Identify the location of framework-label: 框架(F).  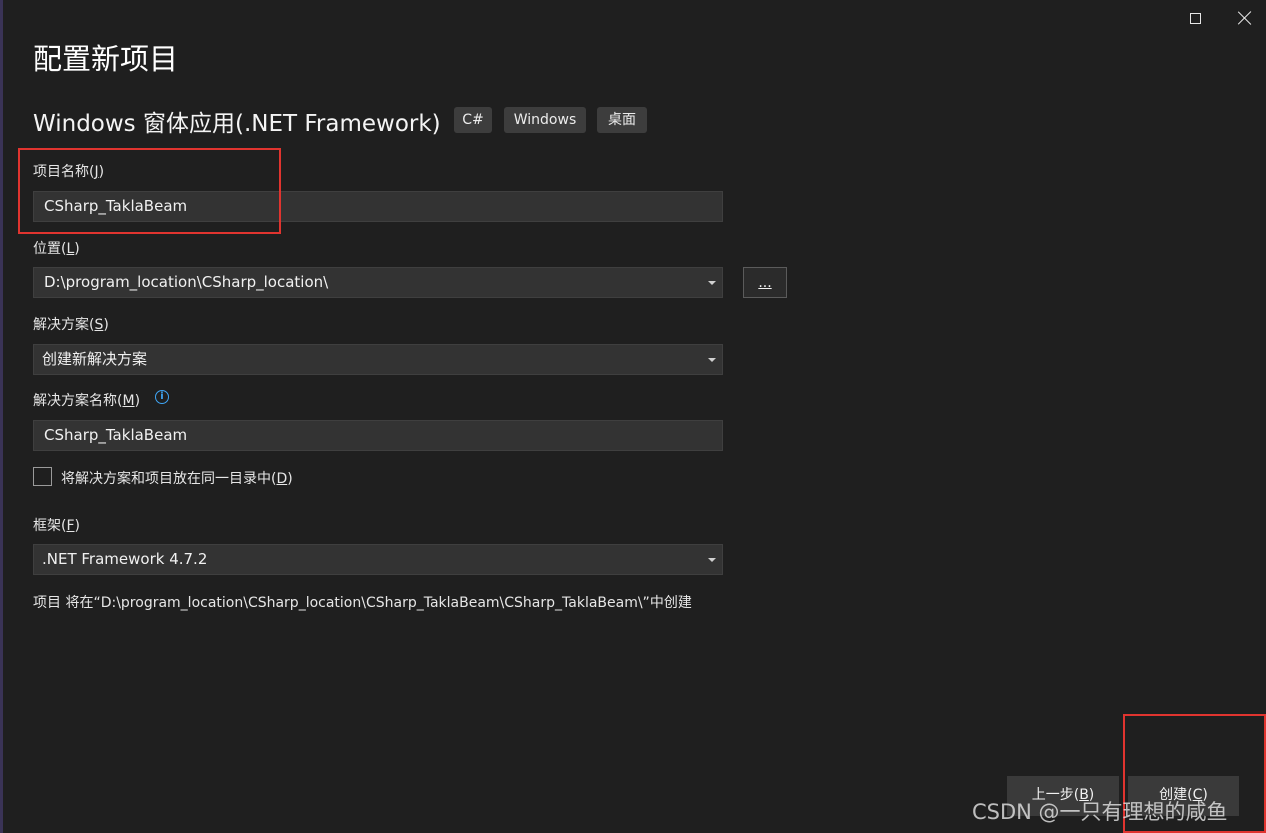
(56, 526).